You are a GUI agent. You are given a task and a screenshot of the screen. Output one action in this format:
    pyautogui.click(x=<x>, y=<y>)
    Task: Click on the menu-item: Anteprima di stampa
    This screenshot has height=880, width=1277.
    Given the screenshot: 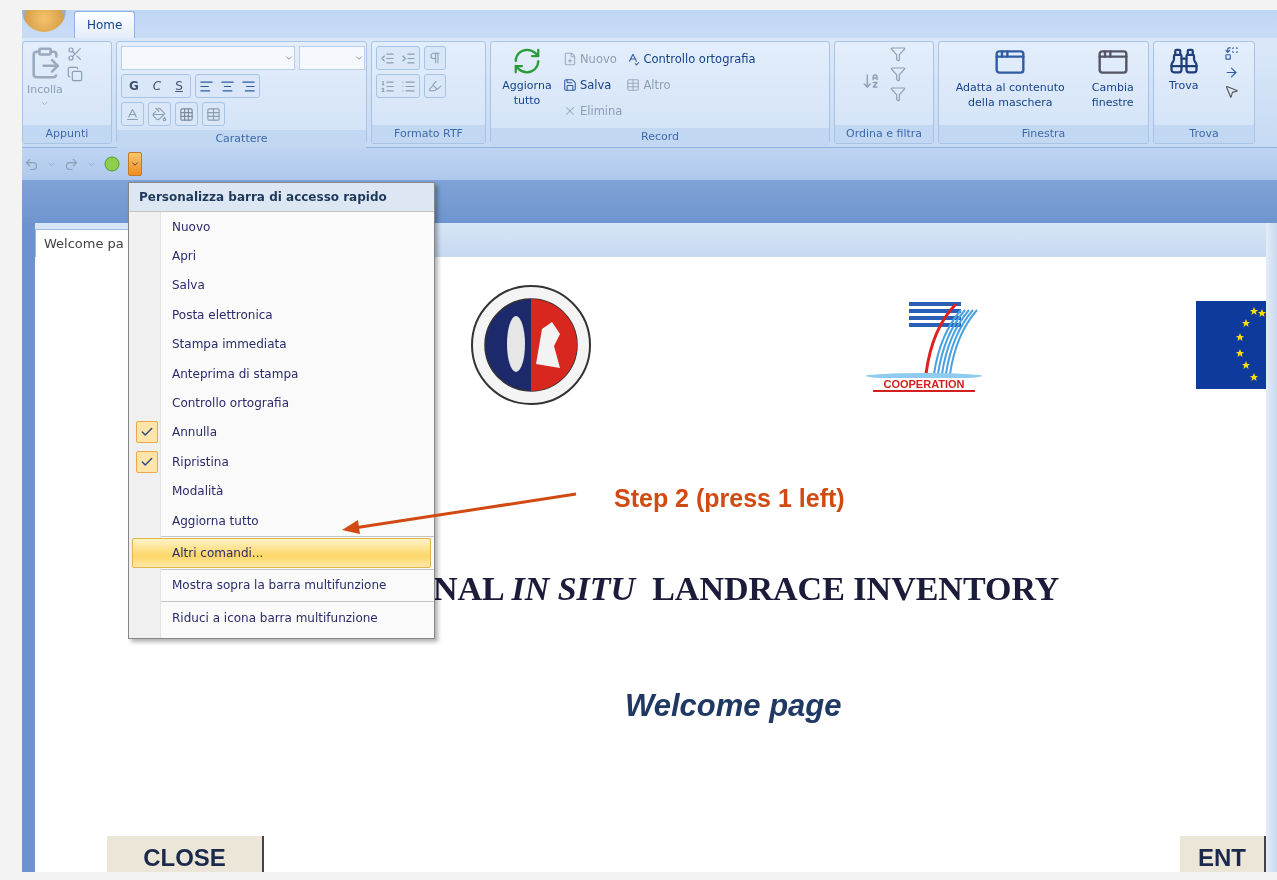 What is the action you would take?
    pyautogui.click(x=281, y=373)
    